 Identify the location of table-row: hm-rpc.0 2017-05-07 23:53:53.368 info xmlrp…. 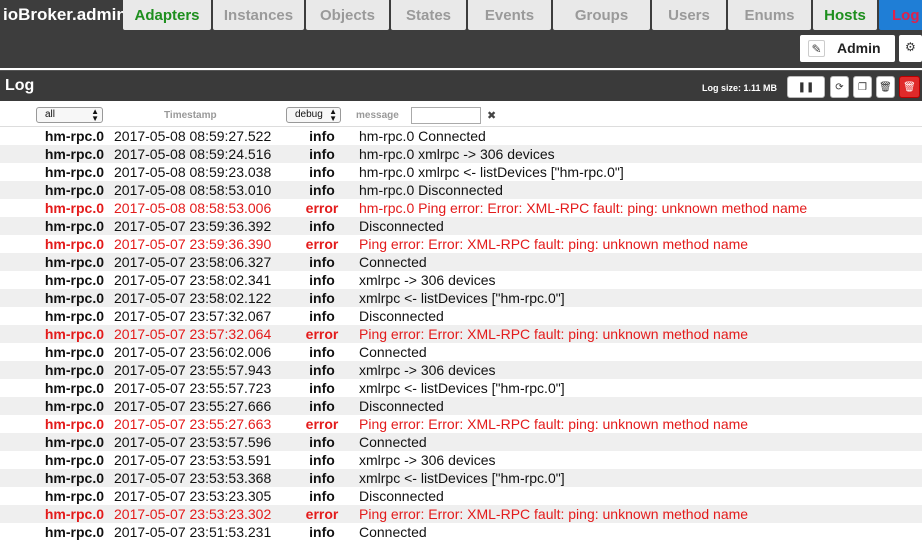
(461, 478).